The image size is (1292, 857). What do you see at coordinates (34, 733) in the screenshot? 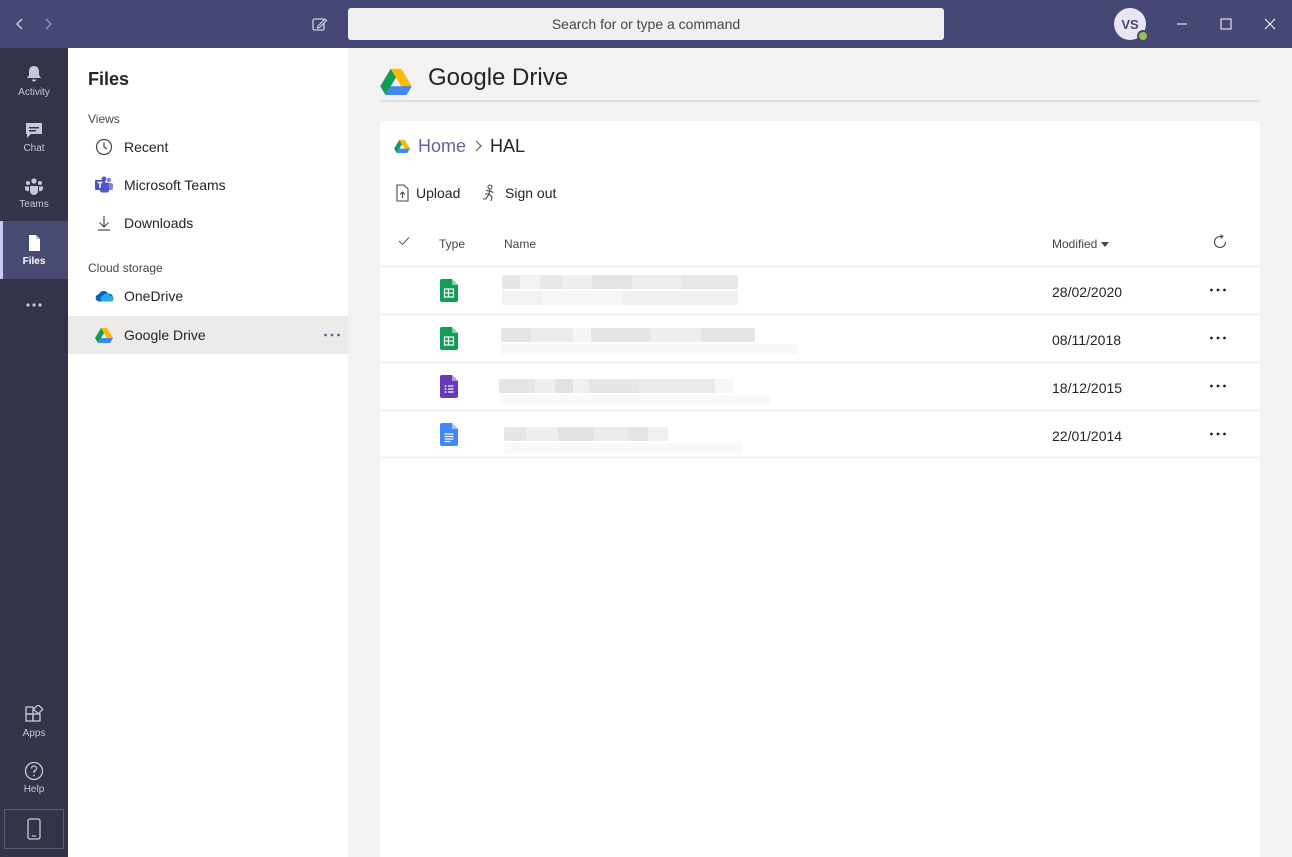
I see `rail-label: Apps` at bounding box center [34, 733].